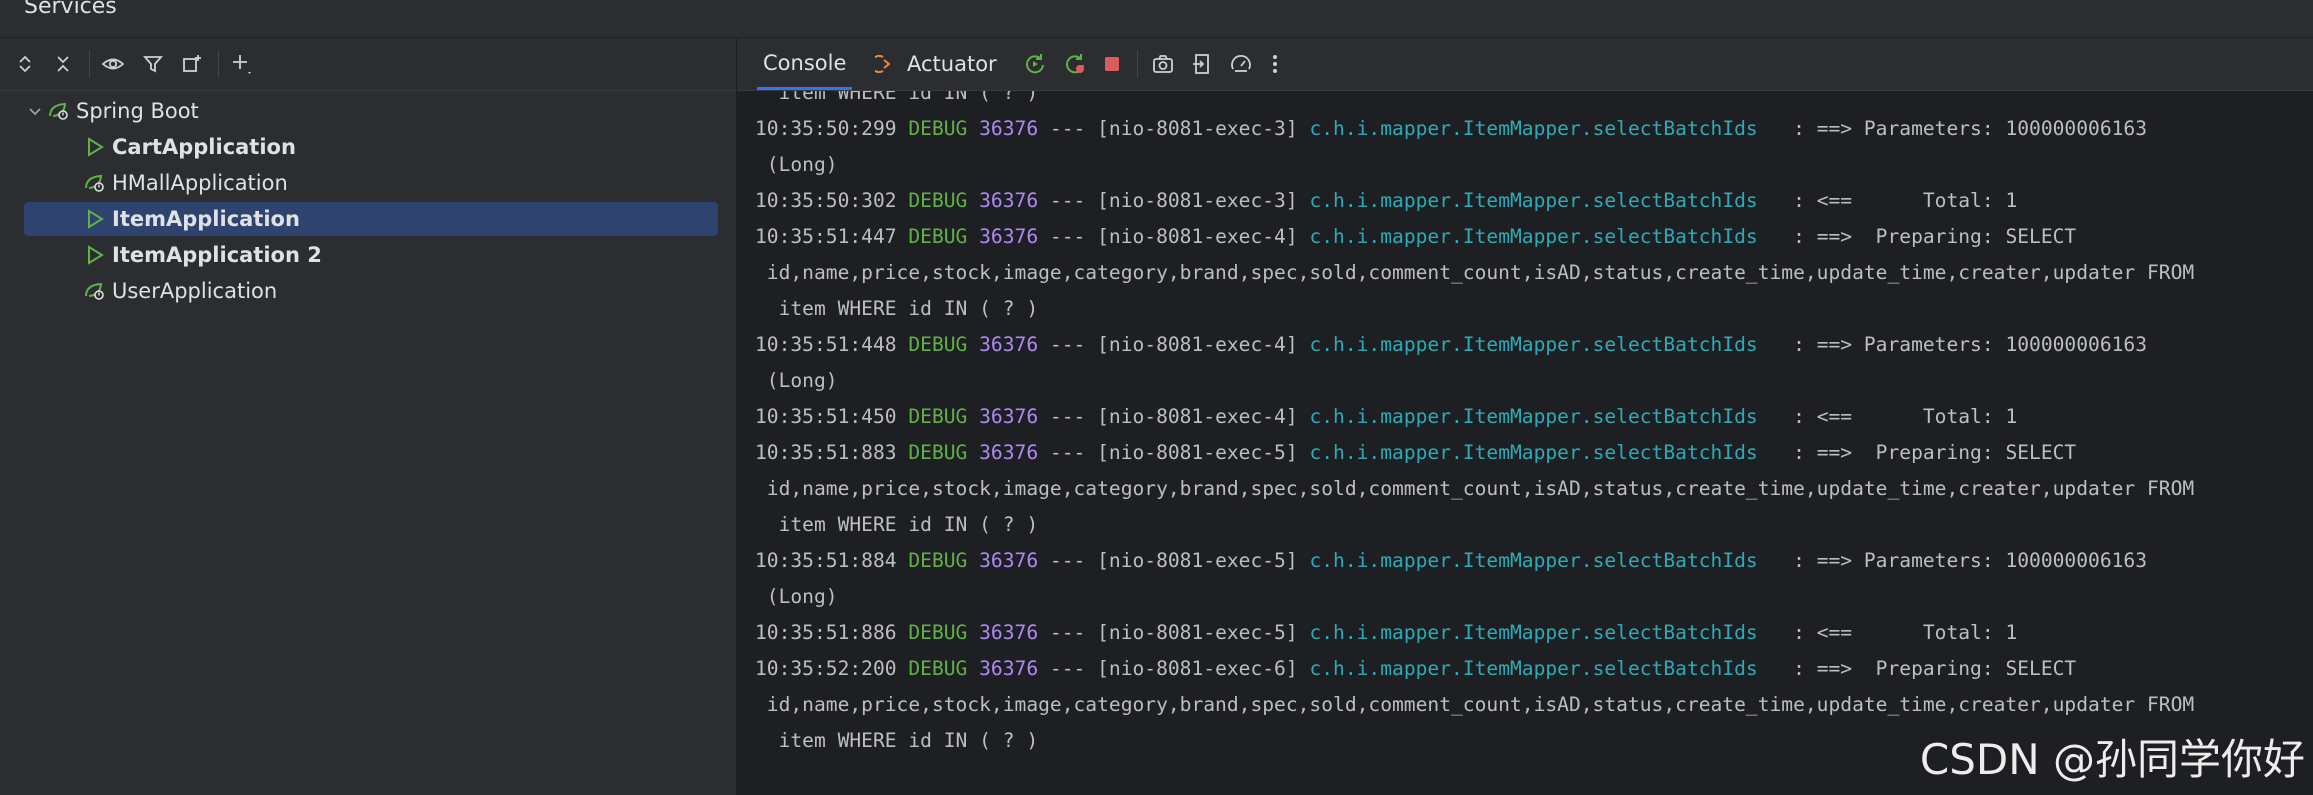 The image size is (2313, 795). I want to click on tab-actuator: Actuator, so click(936, 64).